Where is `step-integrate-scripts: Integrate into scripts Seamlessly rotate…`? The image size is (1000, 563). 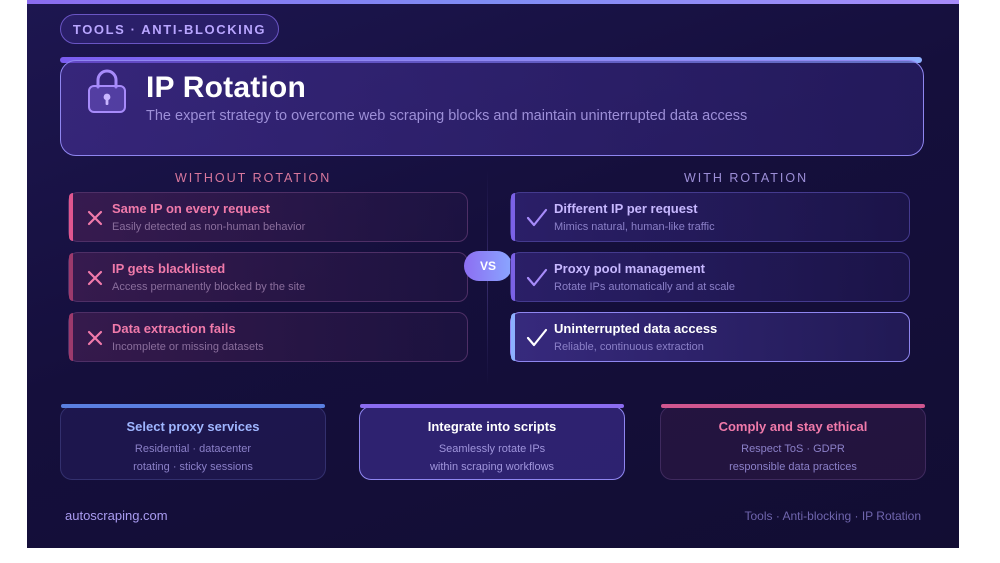 step-integrate-scripts: Integrate into scripts Seamlessly rotate… is located at coordinates (492, 442).